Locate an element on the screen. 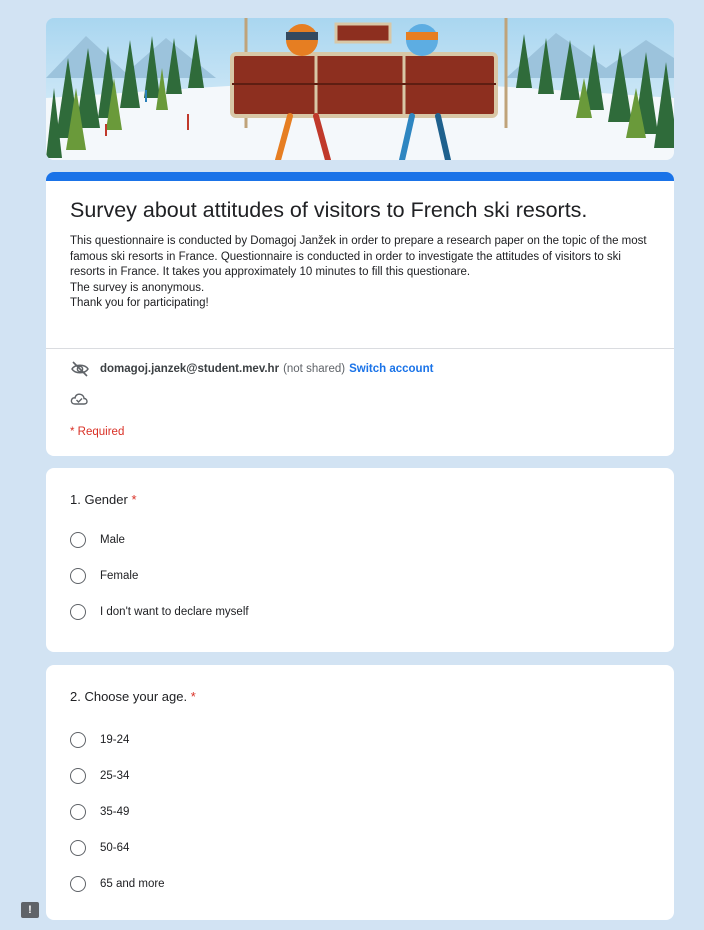 The image size is (704, 930). radio-option-25-34: 25-34 is located at coordinates (99, 776).